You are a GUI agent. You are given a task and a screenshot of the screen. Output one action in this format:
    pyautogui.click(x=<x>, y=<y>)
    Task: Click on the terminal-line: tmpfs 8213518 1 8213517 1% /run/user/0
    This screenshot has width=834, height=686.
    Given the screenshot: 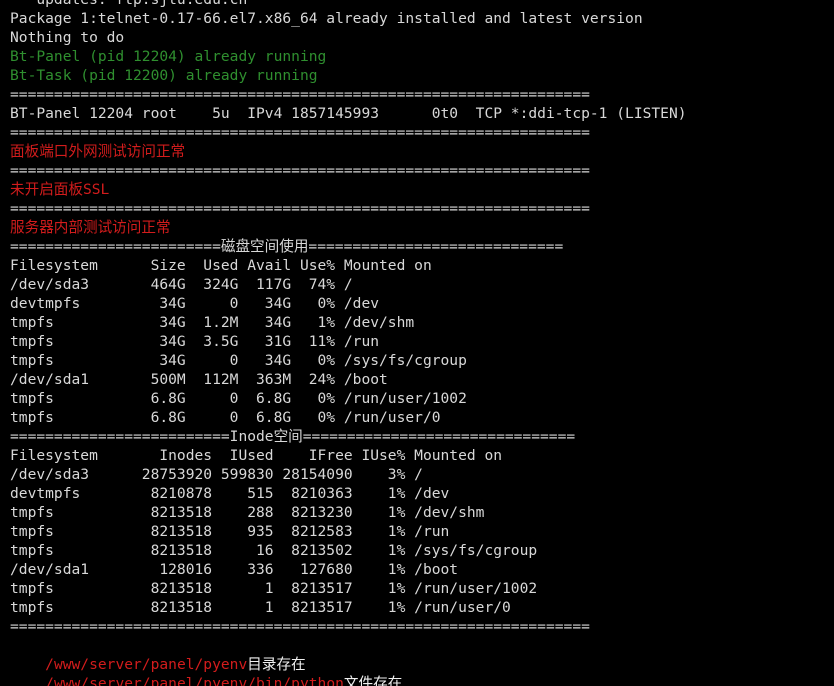 What is the action you would take?
    pyautogui.click(x=260, y=607)
    